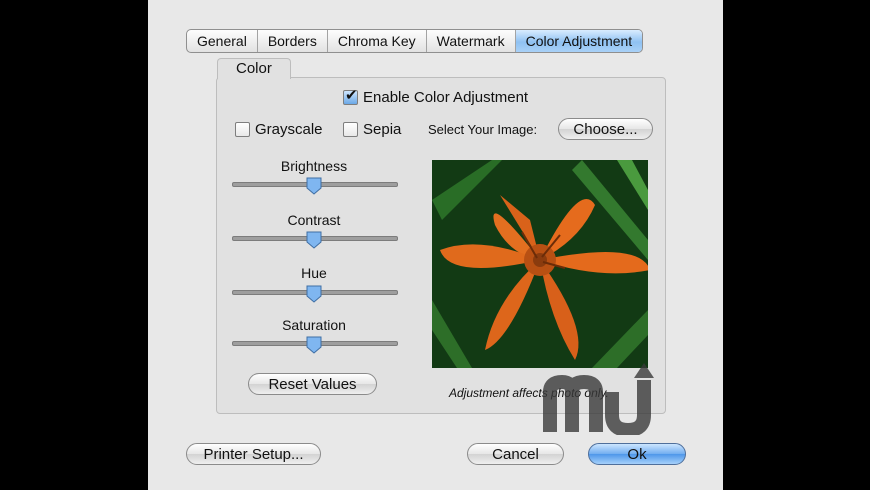  I want to click on brightness-label: Brightness, so click(314, 166).